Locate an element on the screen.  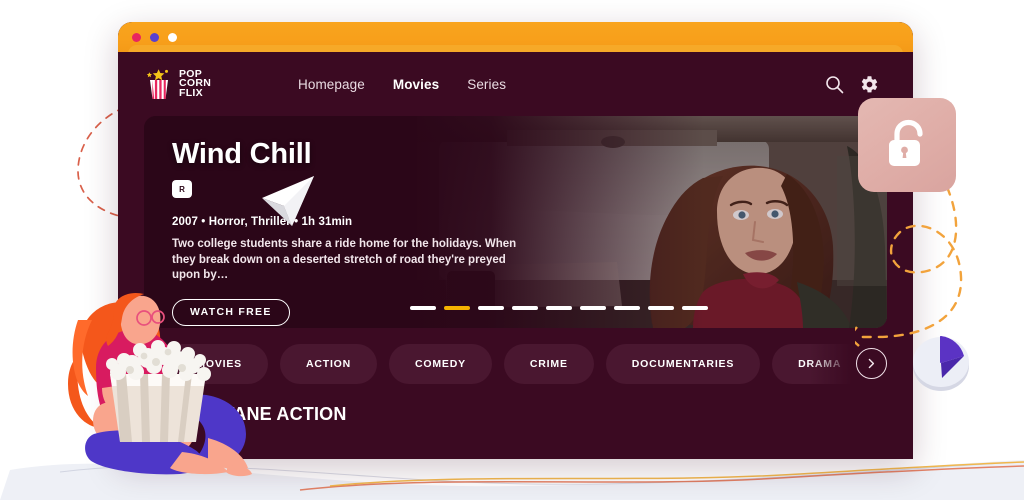
category-chip-drama: DRAMA is located at coordinates (820, 364).